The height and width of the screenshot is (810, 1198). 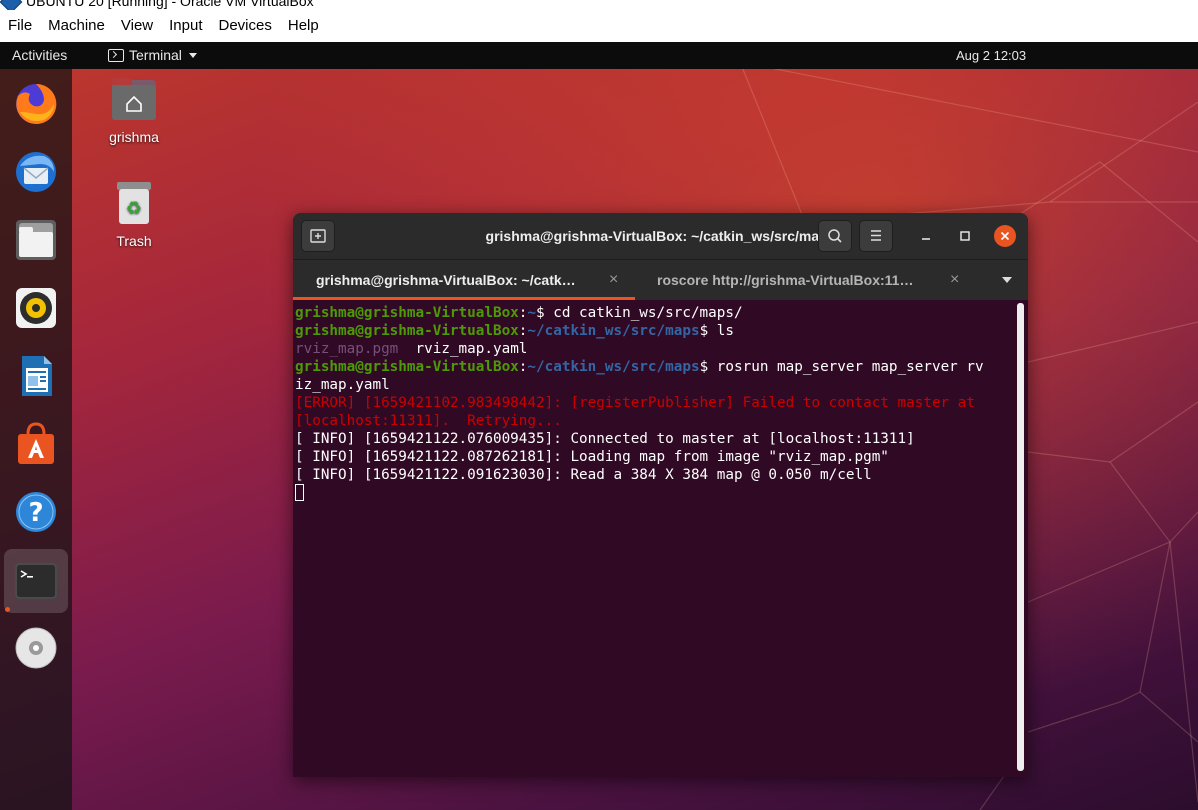 I want to click on desktop-icon-trash: ♻ Trash, so click(x=134, y=214).